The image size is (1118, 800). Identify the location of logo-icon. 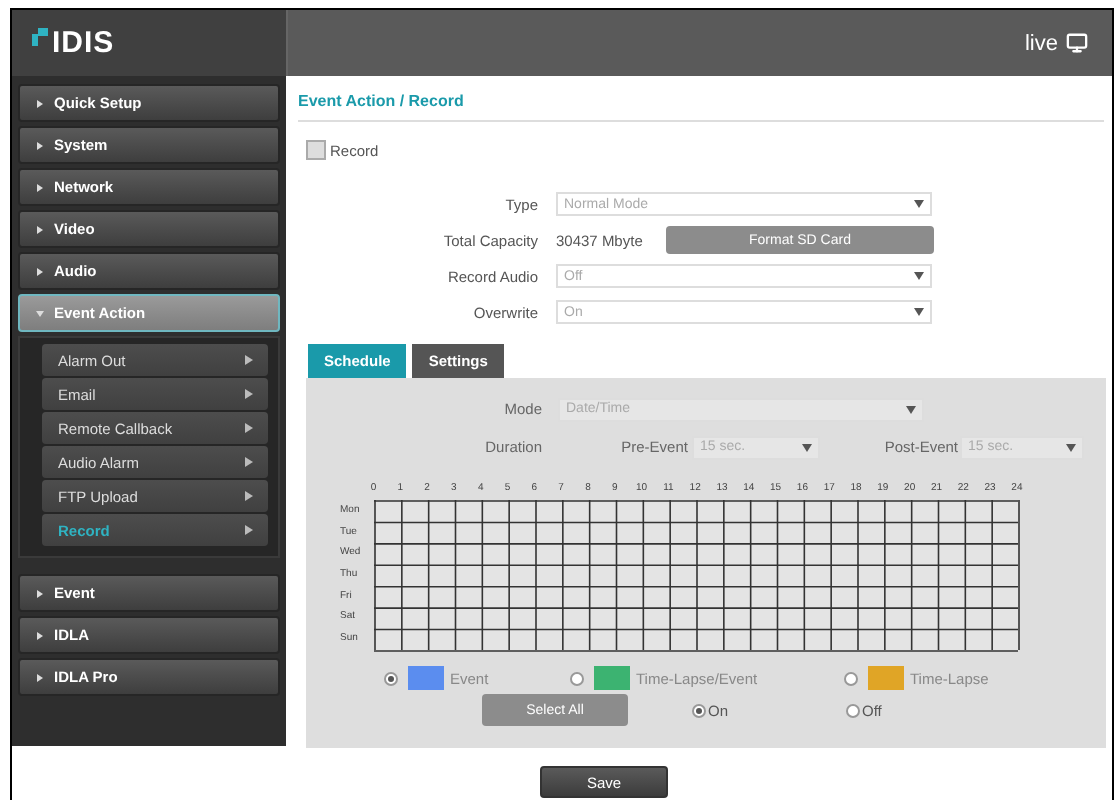
(40, 37).